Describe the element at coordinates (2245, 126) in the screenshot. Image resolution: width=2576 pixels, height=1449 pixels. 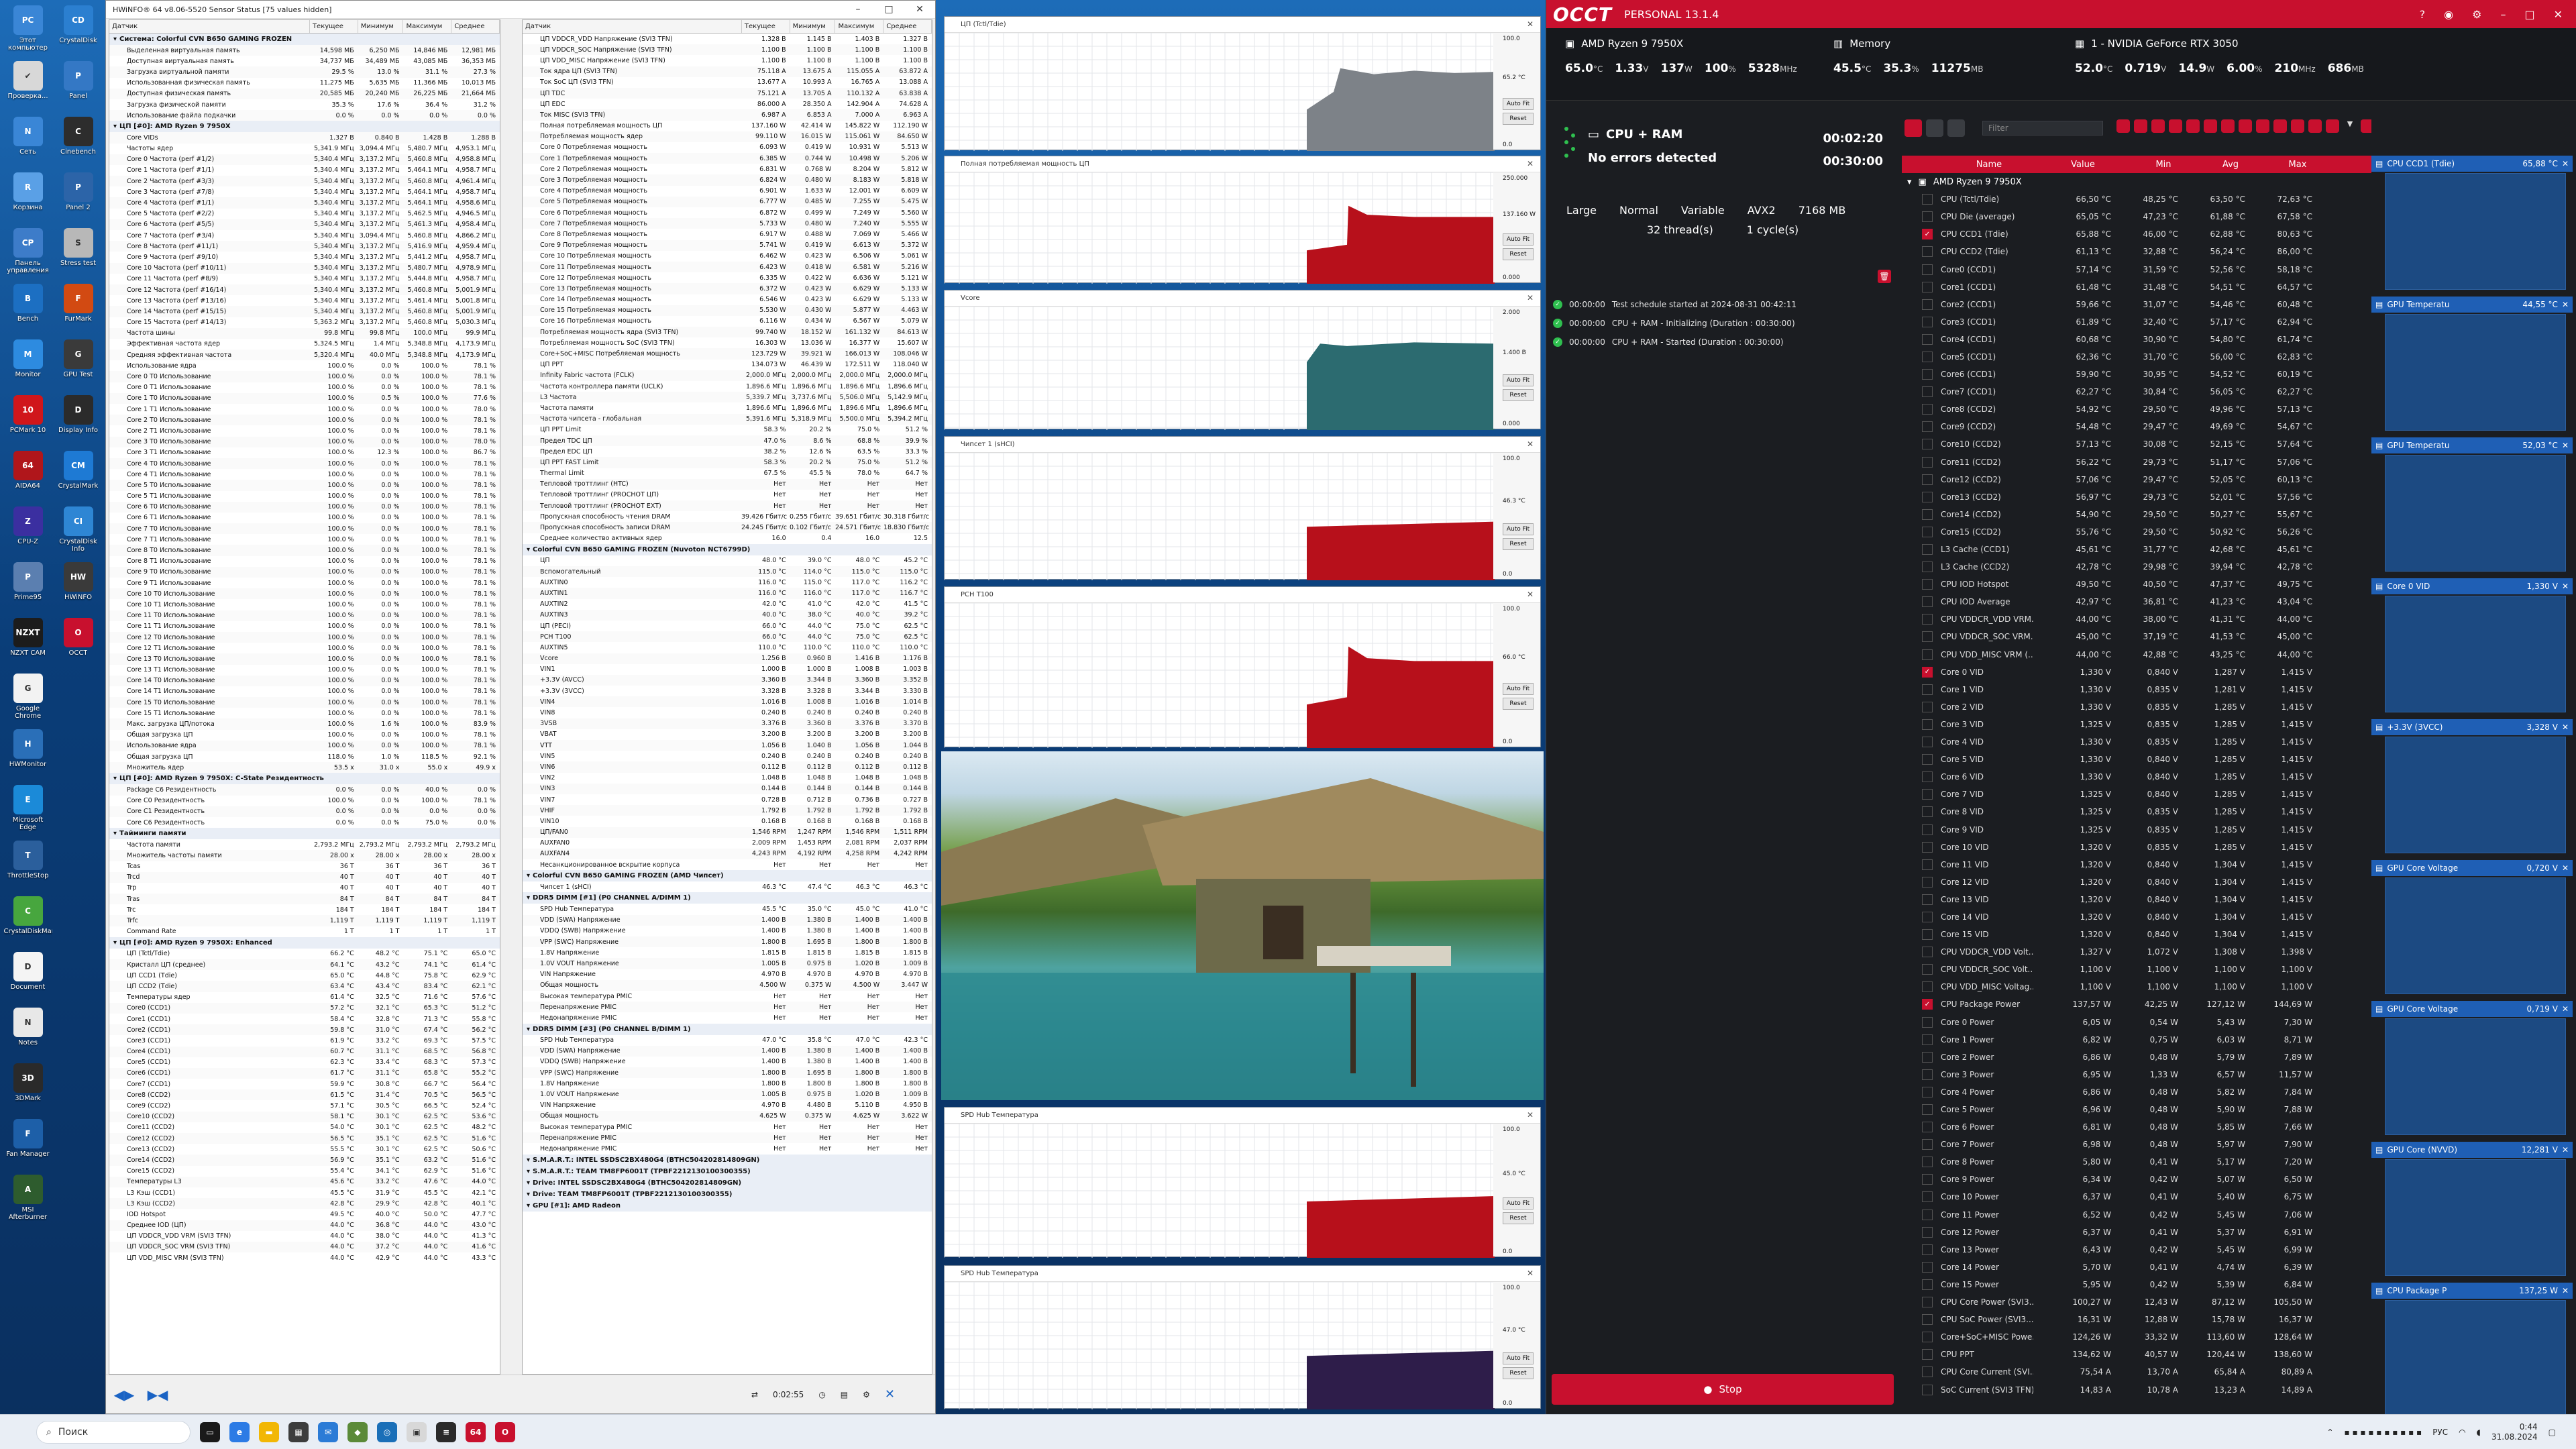
I see `voltage-icon` at that location.